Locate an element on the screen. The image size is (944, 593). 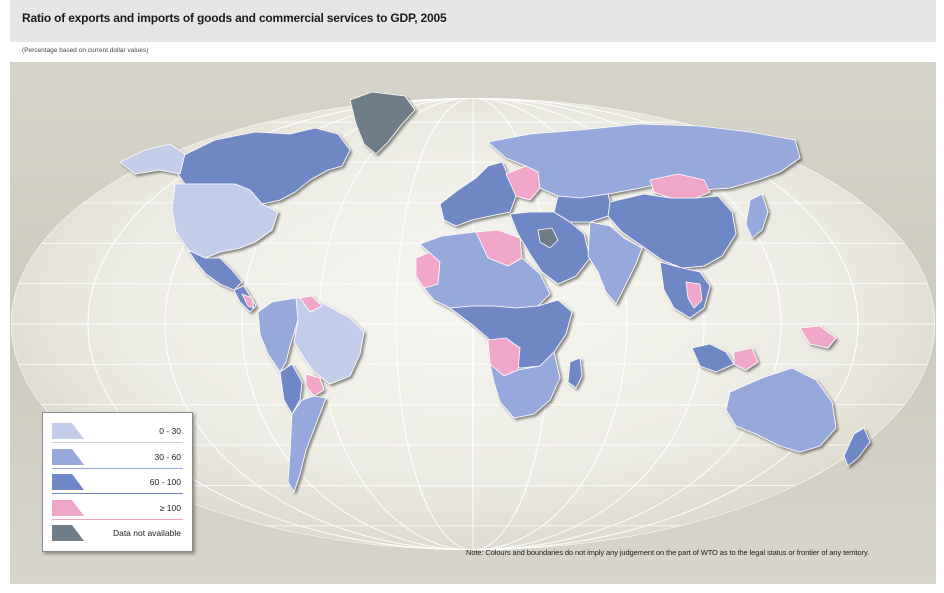
legend-item-100-plus: ≥ 100 is located at coordinates (117, 510).